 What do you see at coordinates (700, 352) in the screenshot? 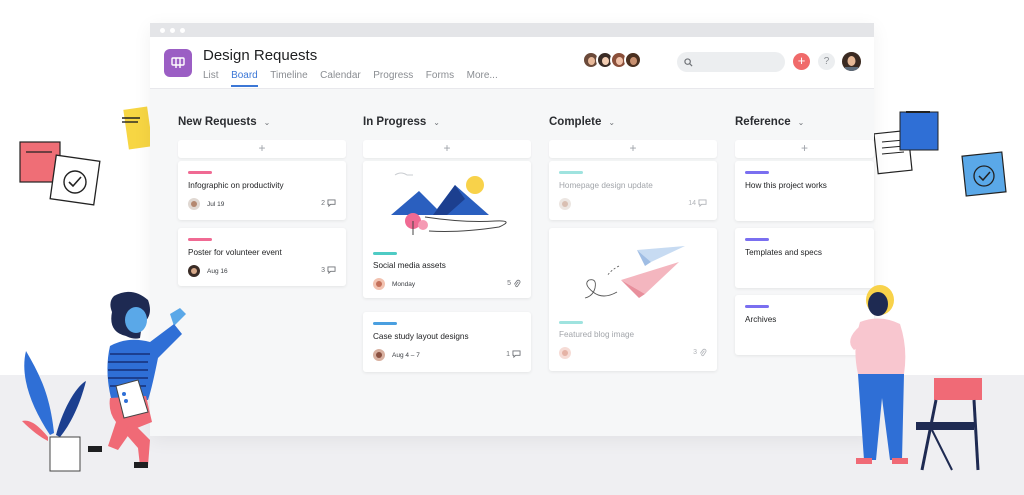
I see `attachment-count: 3` at bounding box center [700, 352].